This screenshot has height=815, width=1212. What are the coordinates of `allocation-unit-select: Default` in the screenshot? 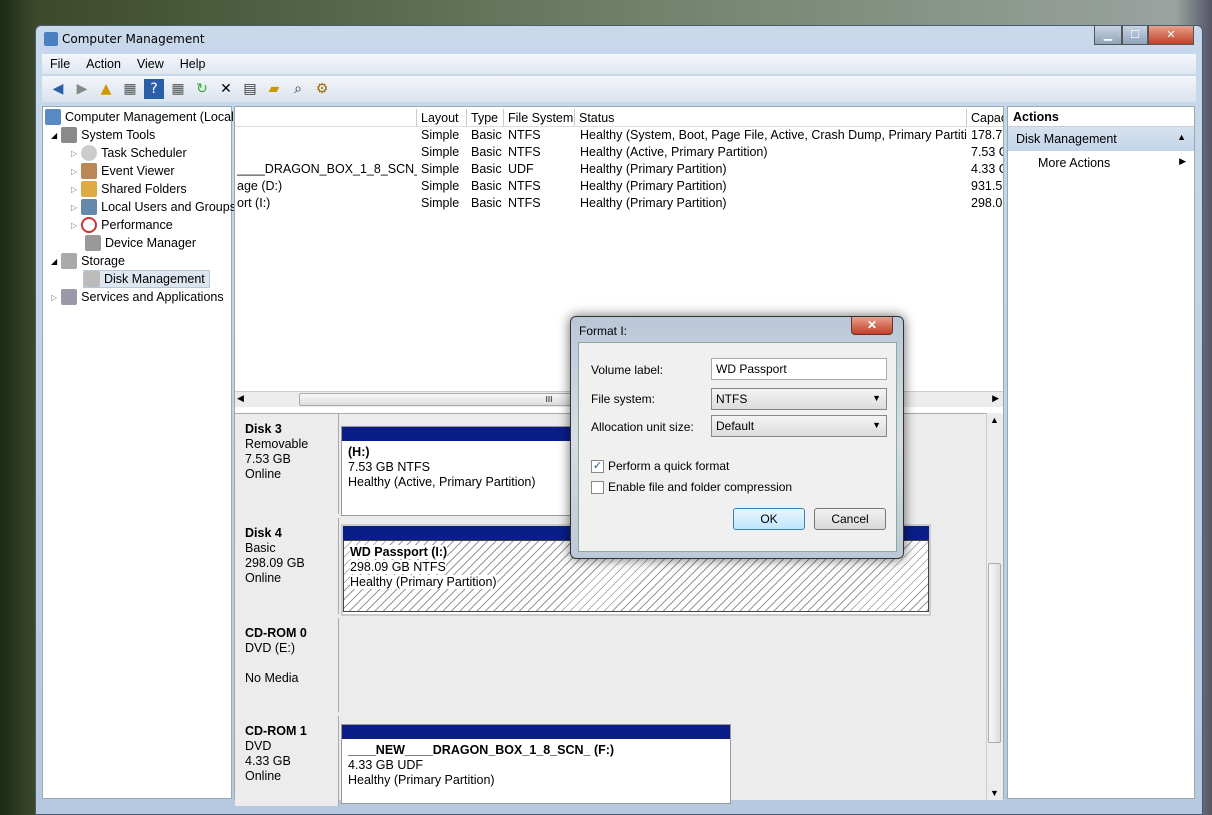 It's located at (799, 426).